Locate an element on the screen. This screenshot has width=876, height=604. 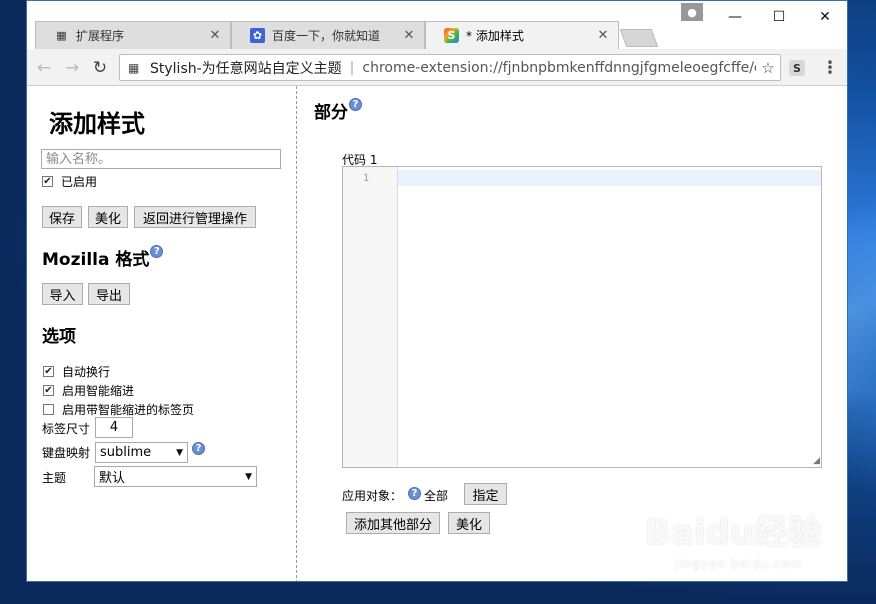
editor-gutter: 1 is located at coordinates (370, 317).